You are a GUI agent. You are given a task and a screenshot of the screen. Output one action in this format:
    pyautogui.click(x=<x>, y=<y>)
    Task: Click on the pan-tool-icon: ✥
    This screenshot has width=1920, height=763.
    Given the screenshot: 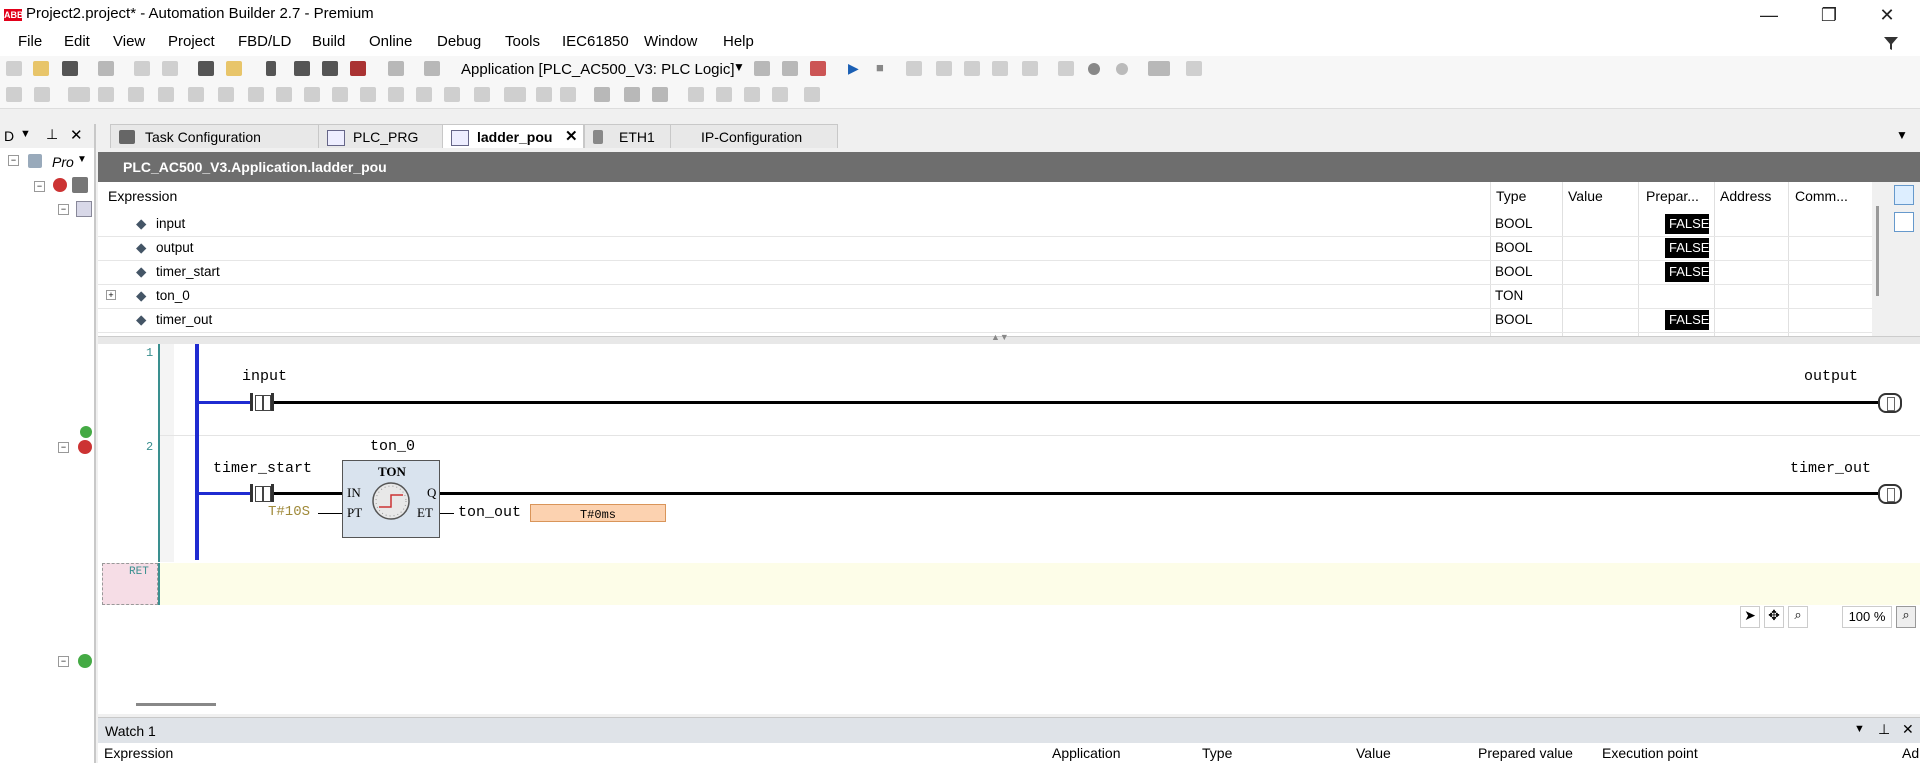 What is the action you would take?
    pyautogui.click(x=1774, y=617)
    